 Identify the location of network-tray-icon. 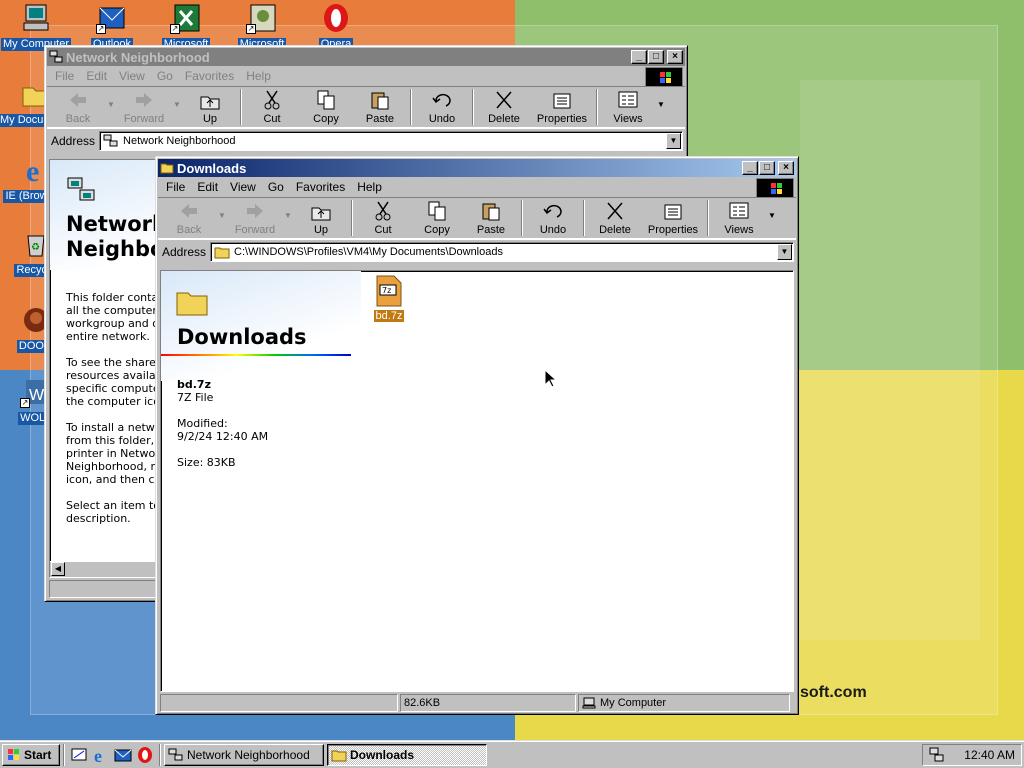
(937, 755).